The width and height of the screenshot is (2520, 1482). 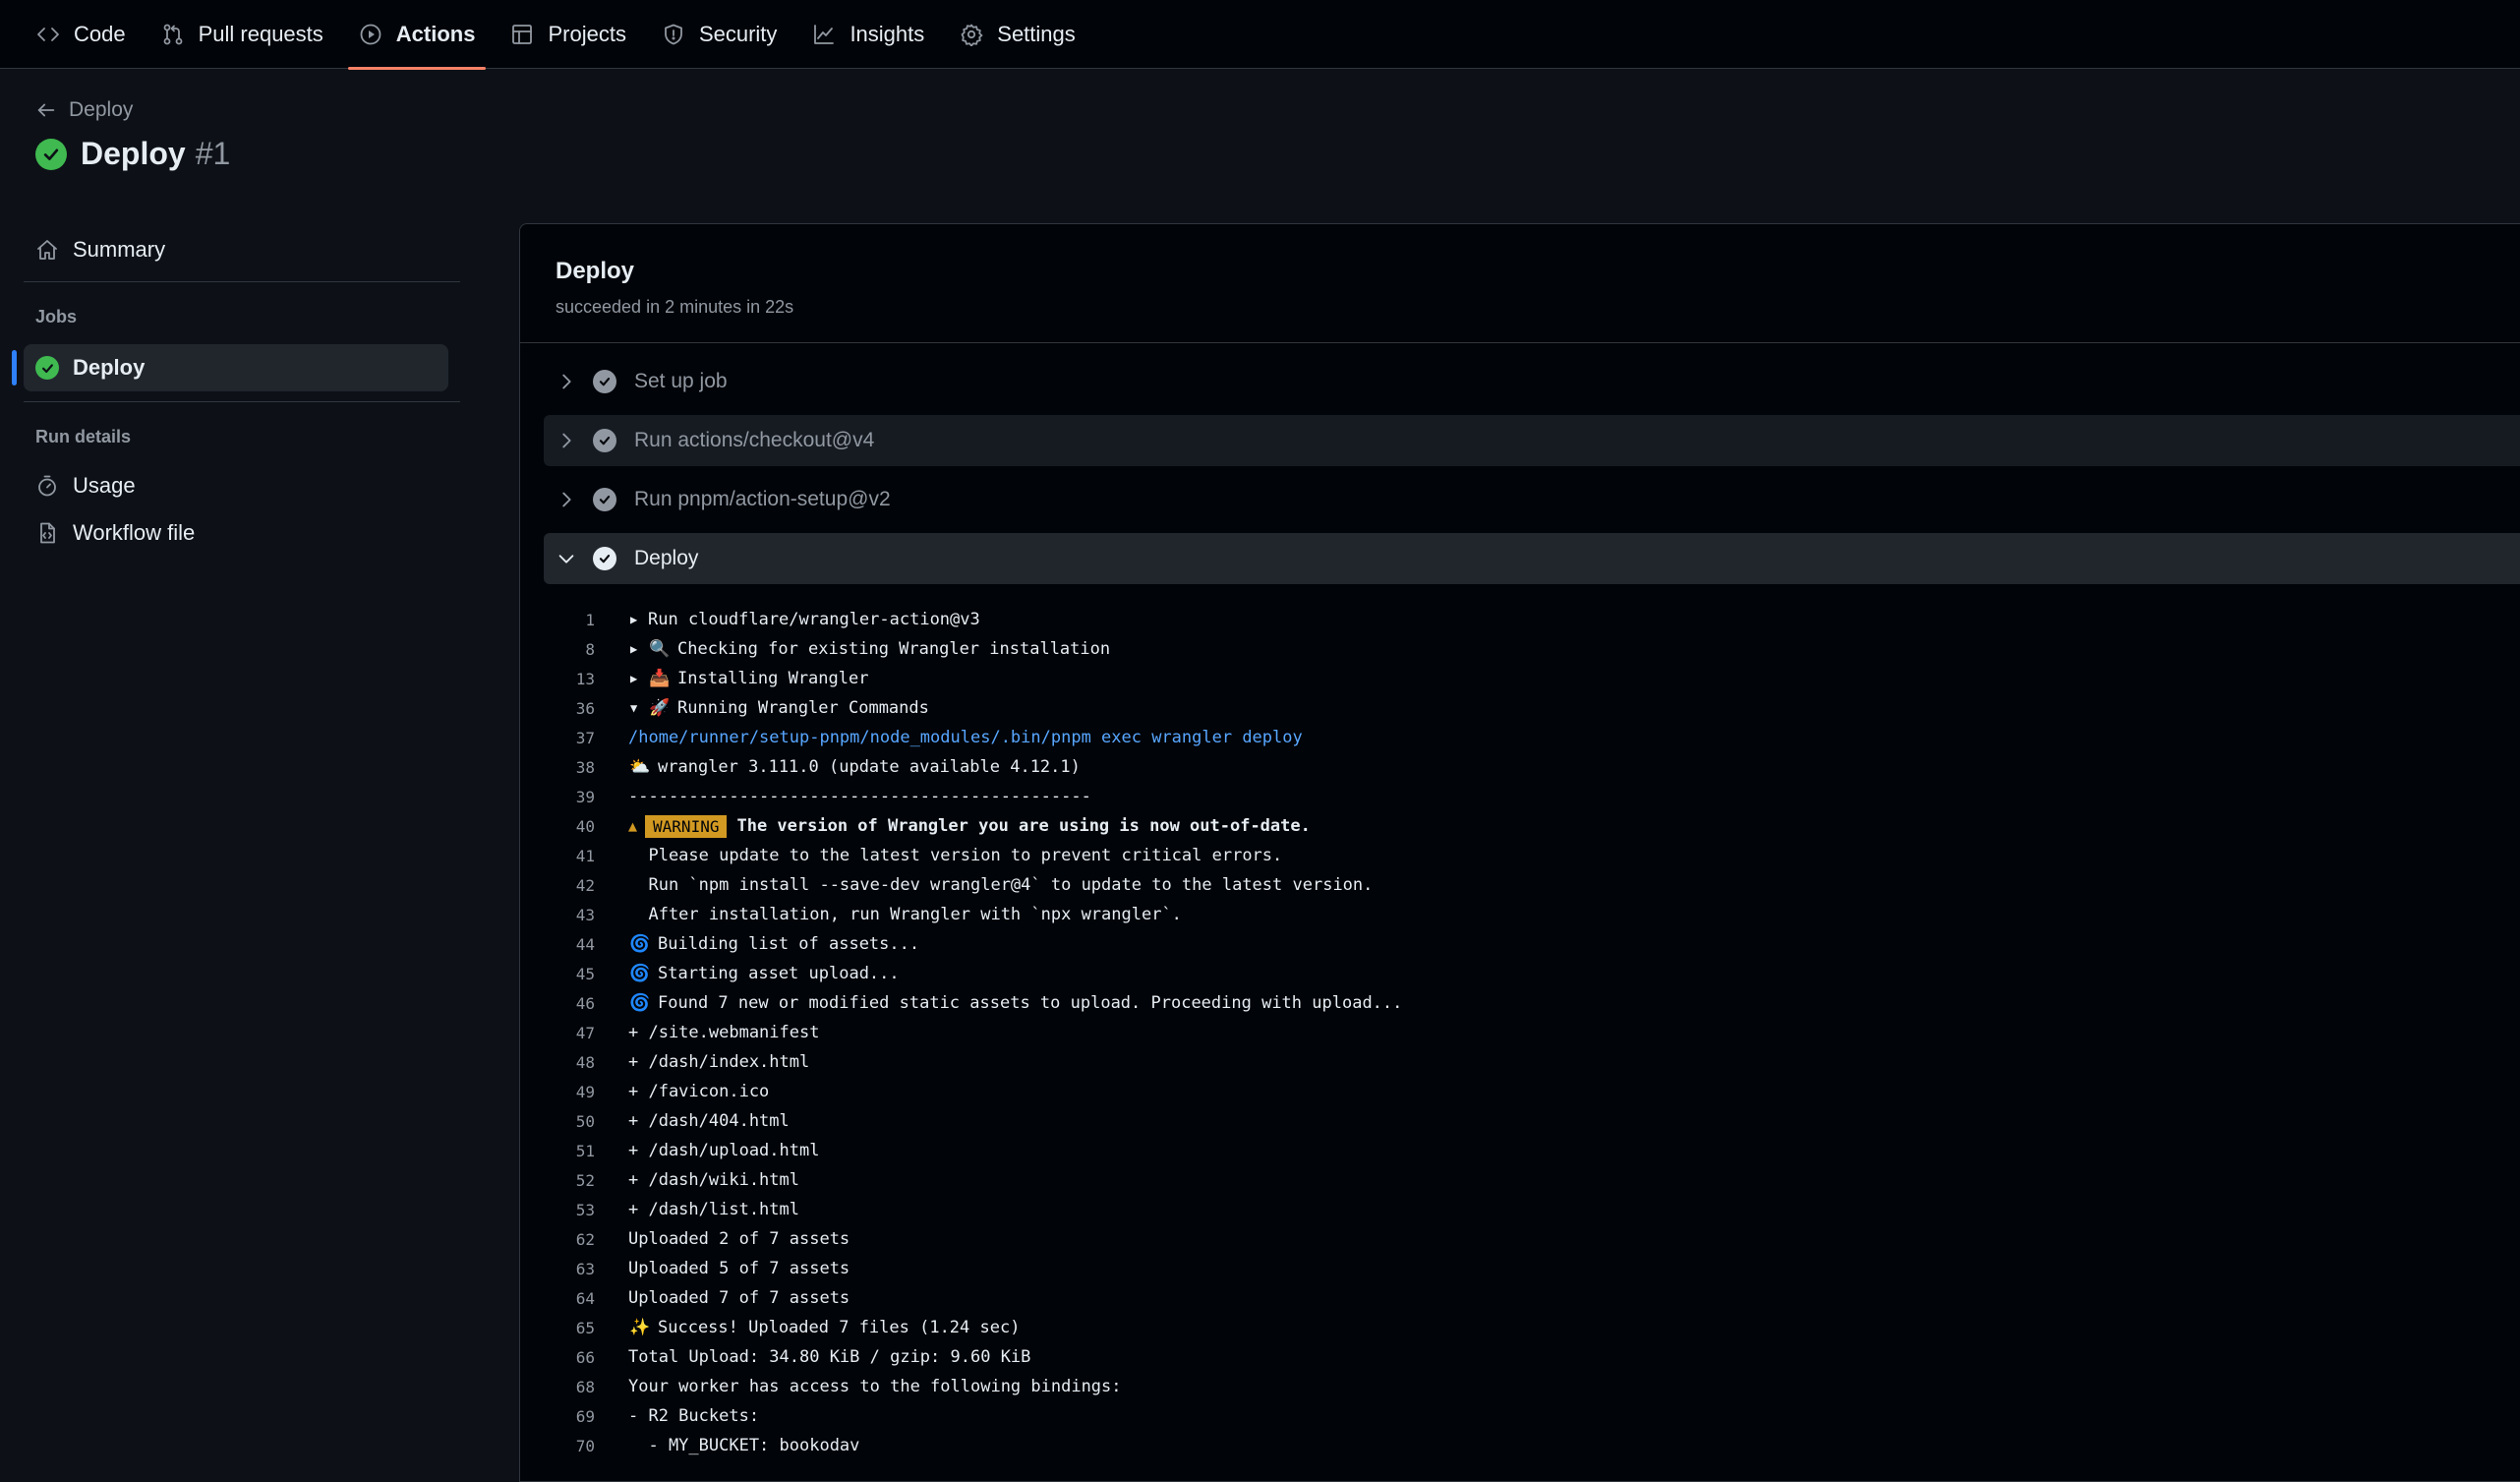 What do you see at coordinates (567, 1417) in the screenshot?
I see `log-line-number: 69` at bounding box center [567, 1417].